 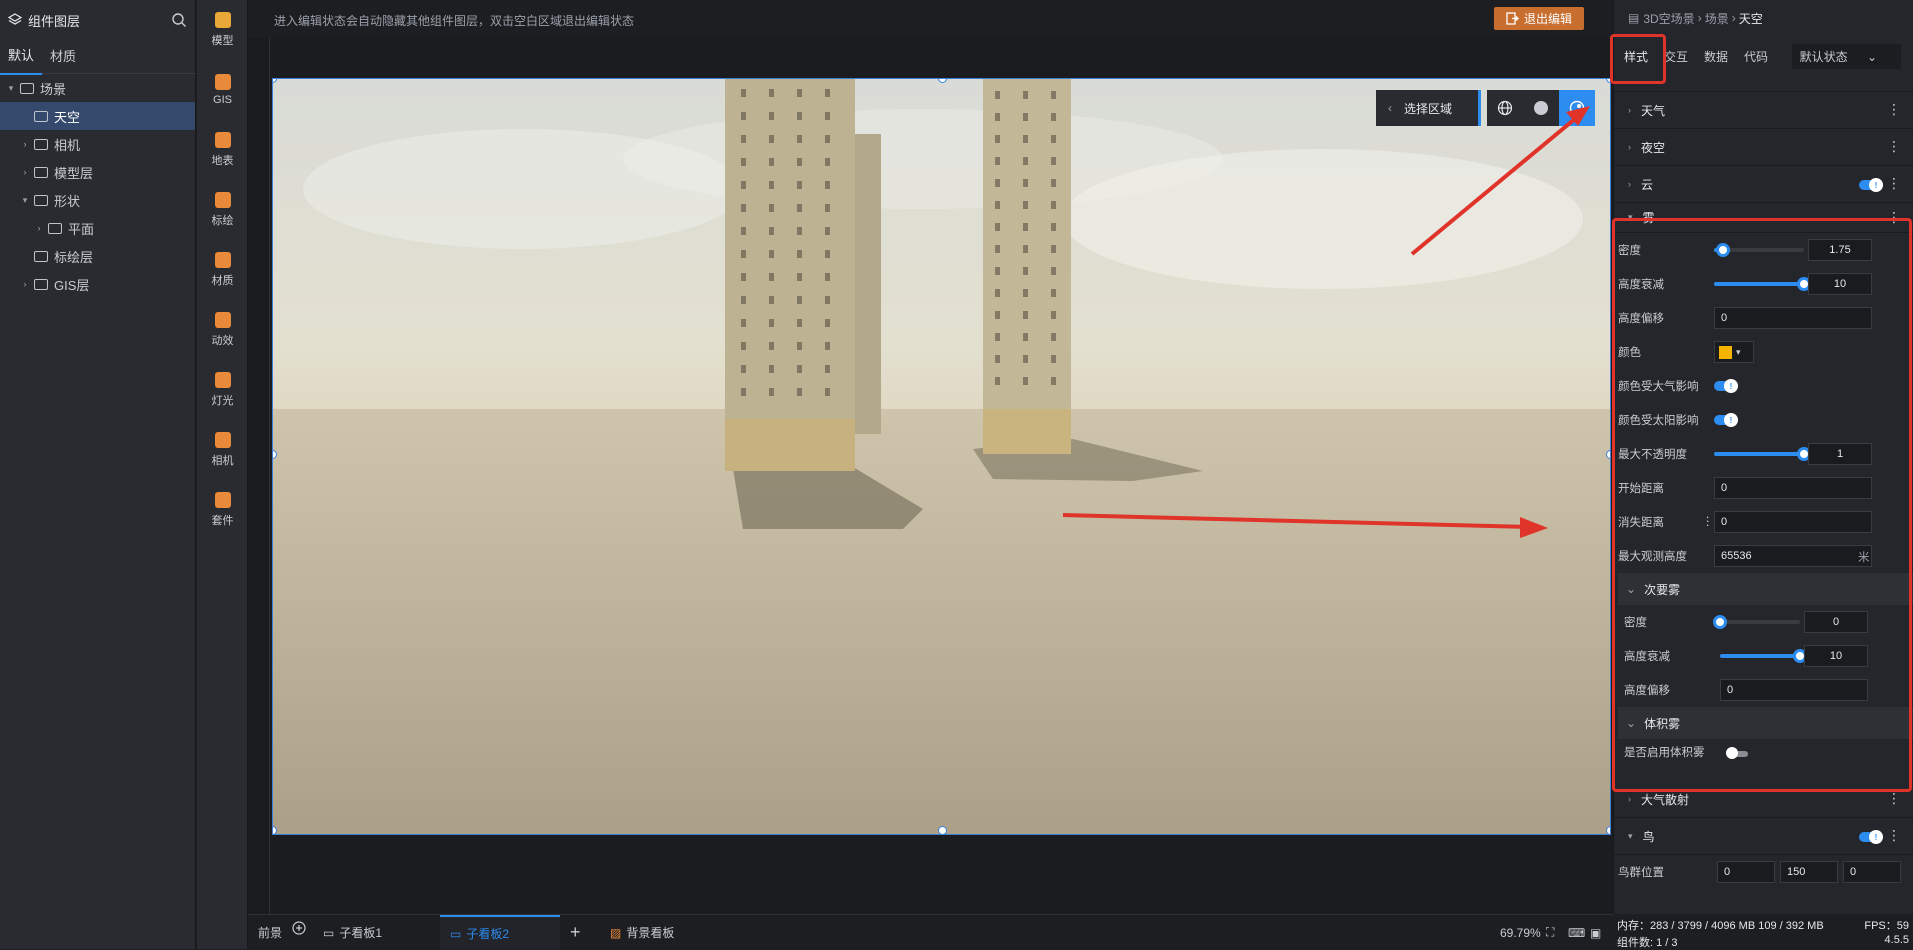 I want to click on tree-node: › 相机, so click(x=97, y=144).